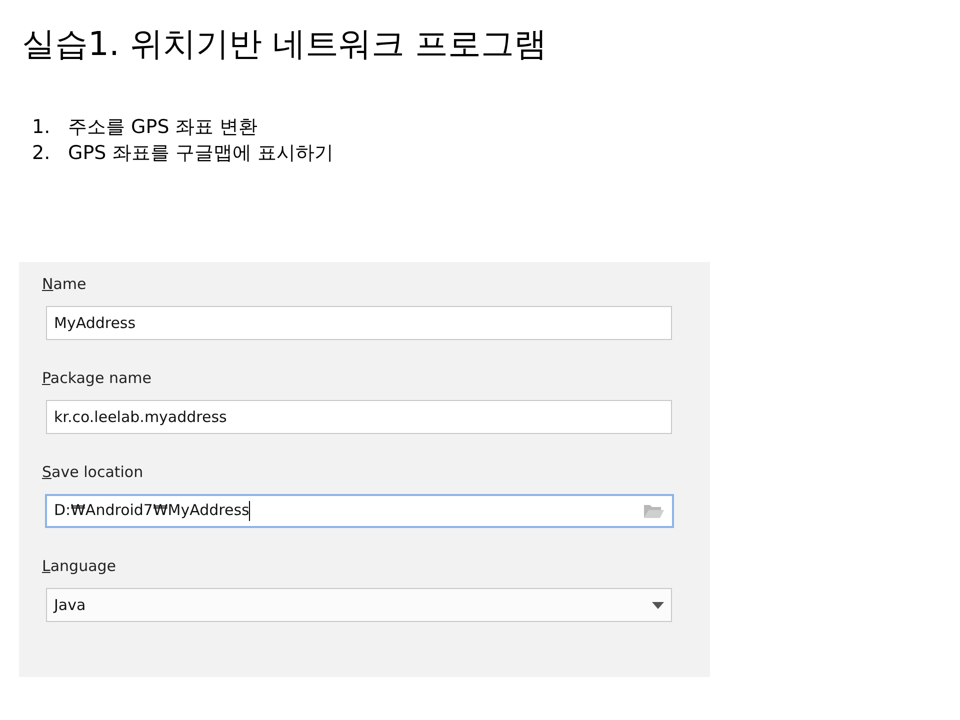 The image size is (960, 720). Describe the element at coordinates (201, 153) in the screenshot. I see `step-text: GPS 좌표를 구글맵에 표시하기` at that location.